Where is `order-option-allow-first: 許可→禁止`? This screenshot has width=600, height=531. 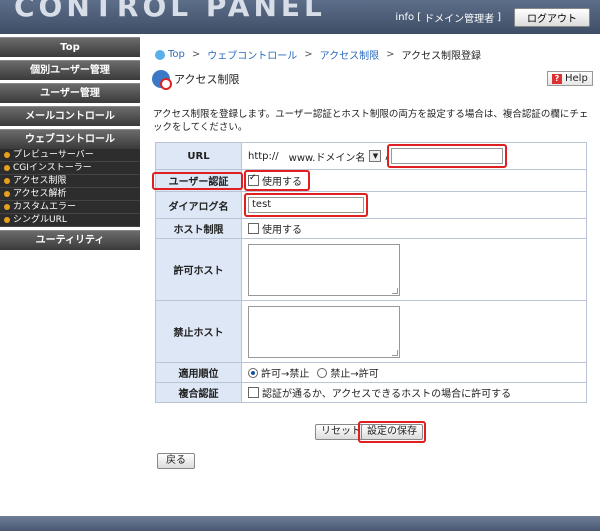 order-option-allow-first: 許可→禁止 is located at coordinates (285, 374).